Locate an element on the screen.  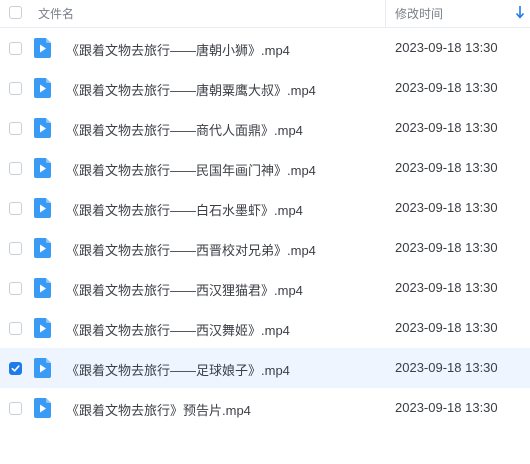
list-header: 文件名 修改时间 is located at coordinates (265, 14).